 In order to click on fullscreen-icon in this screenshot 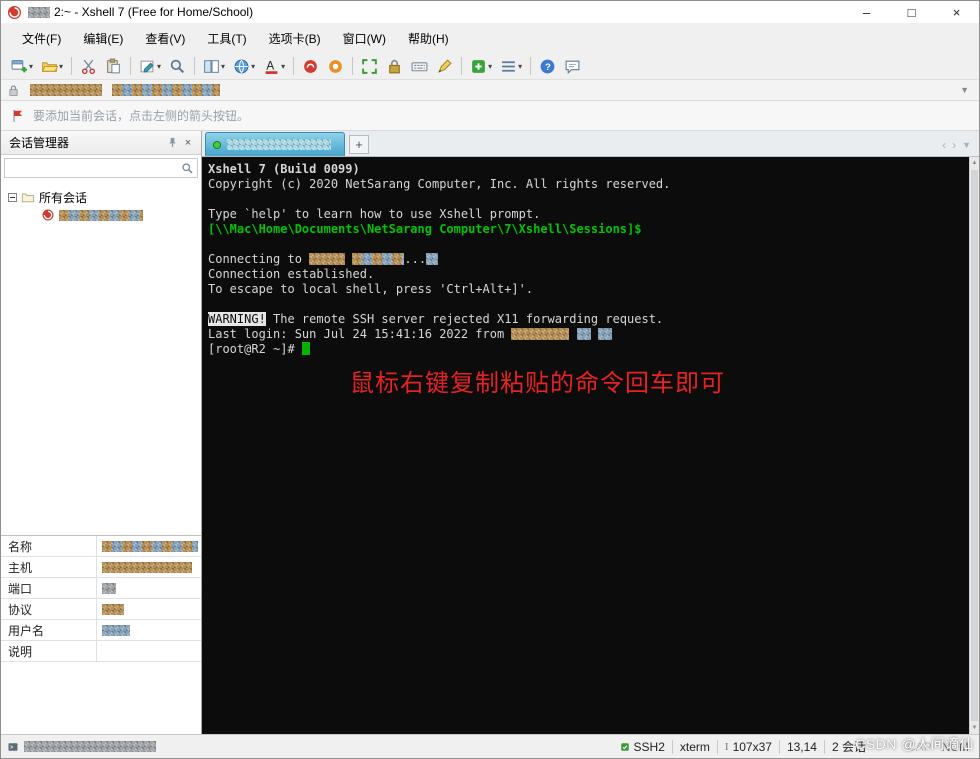, I will do `click(369, 66)`.